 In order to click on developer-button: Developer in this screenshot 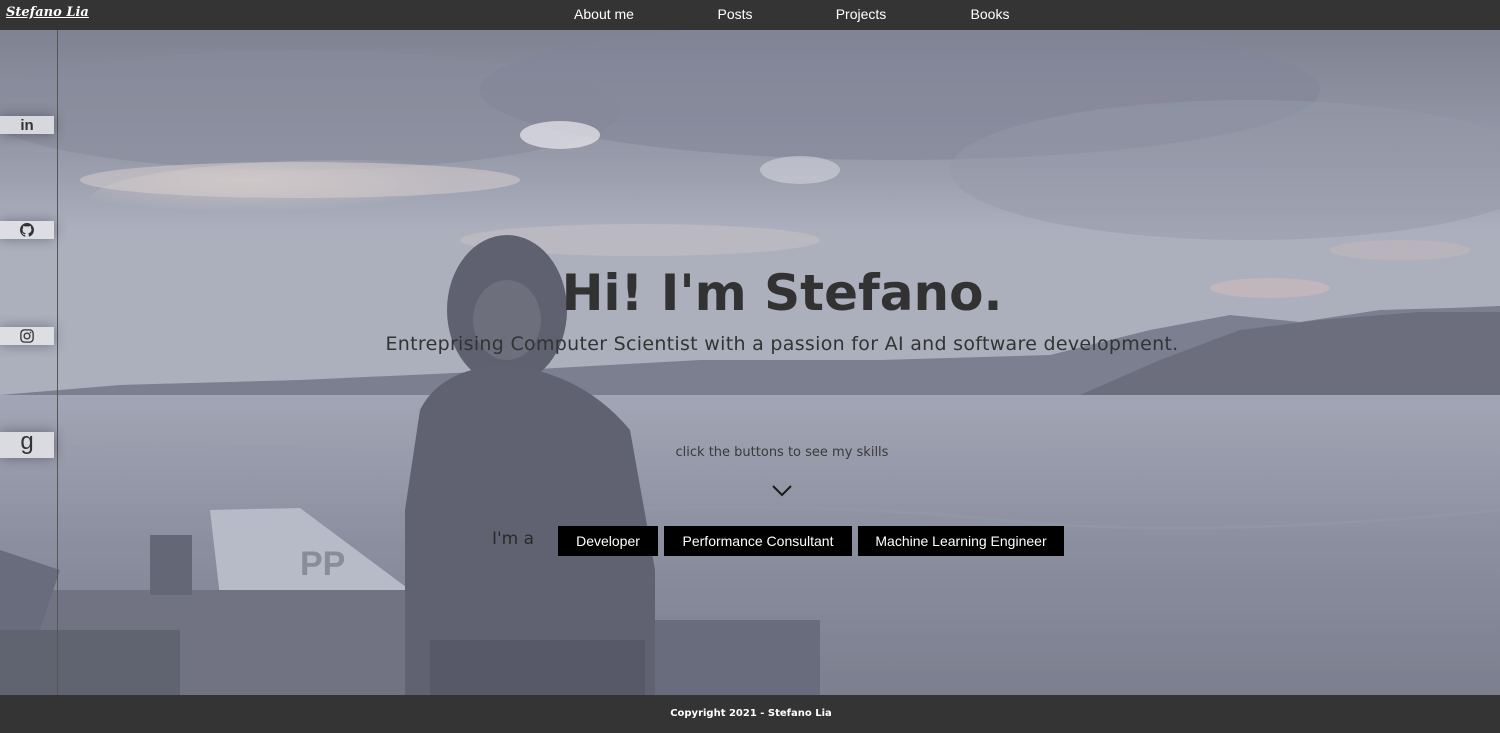, I will do `click(608, 541)`.